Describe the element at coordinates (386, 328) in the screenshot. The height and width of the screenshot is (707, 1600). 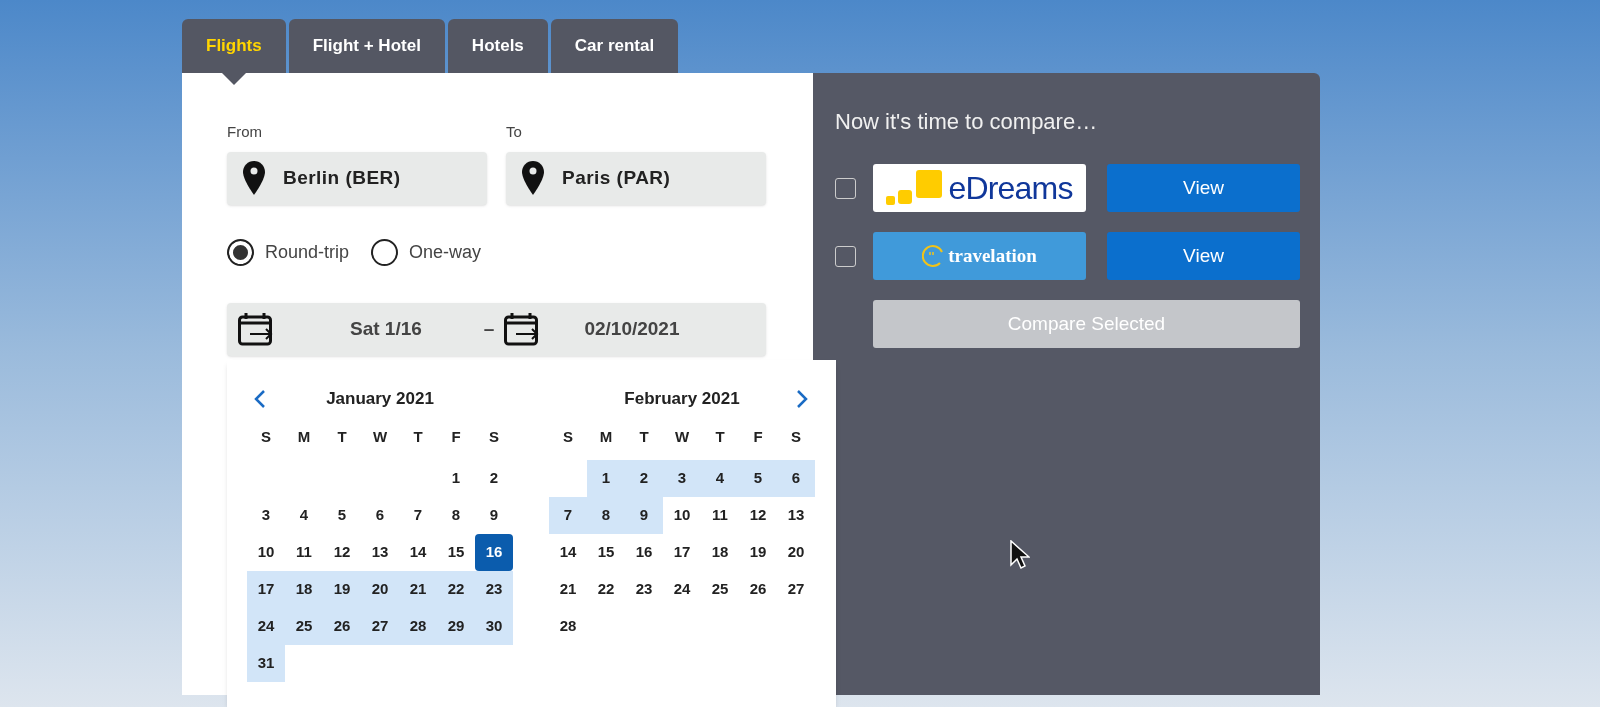
I see `depart-date: Sat 1/16` at that location.